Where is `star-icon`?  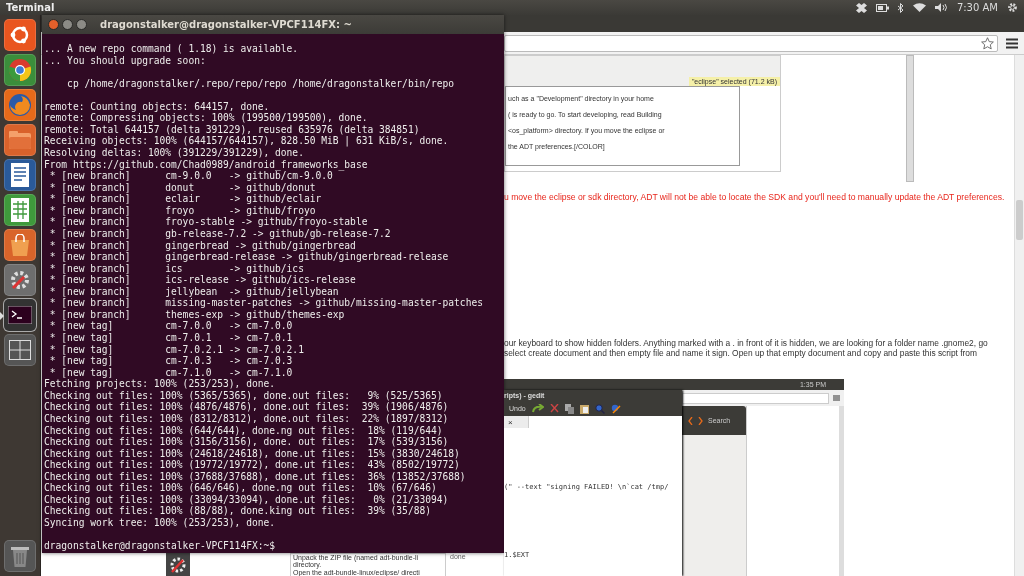
star-icon is located at coordinates (987, 43).